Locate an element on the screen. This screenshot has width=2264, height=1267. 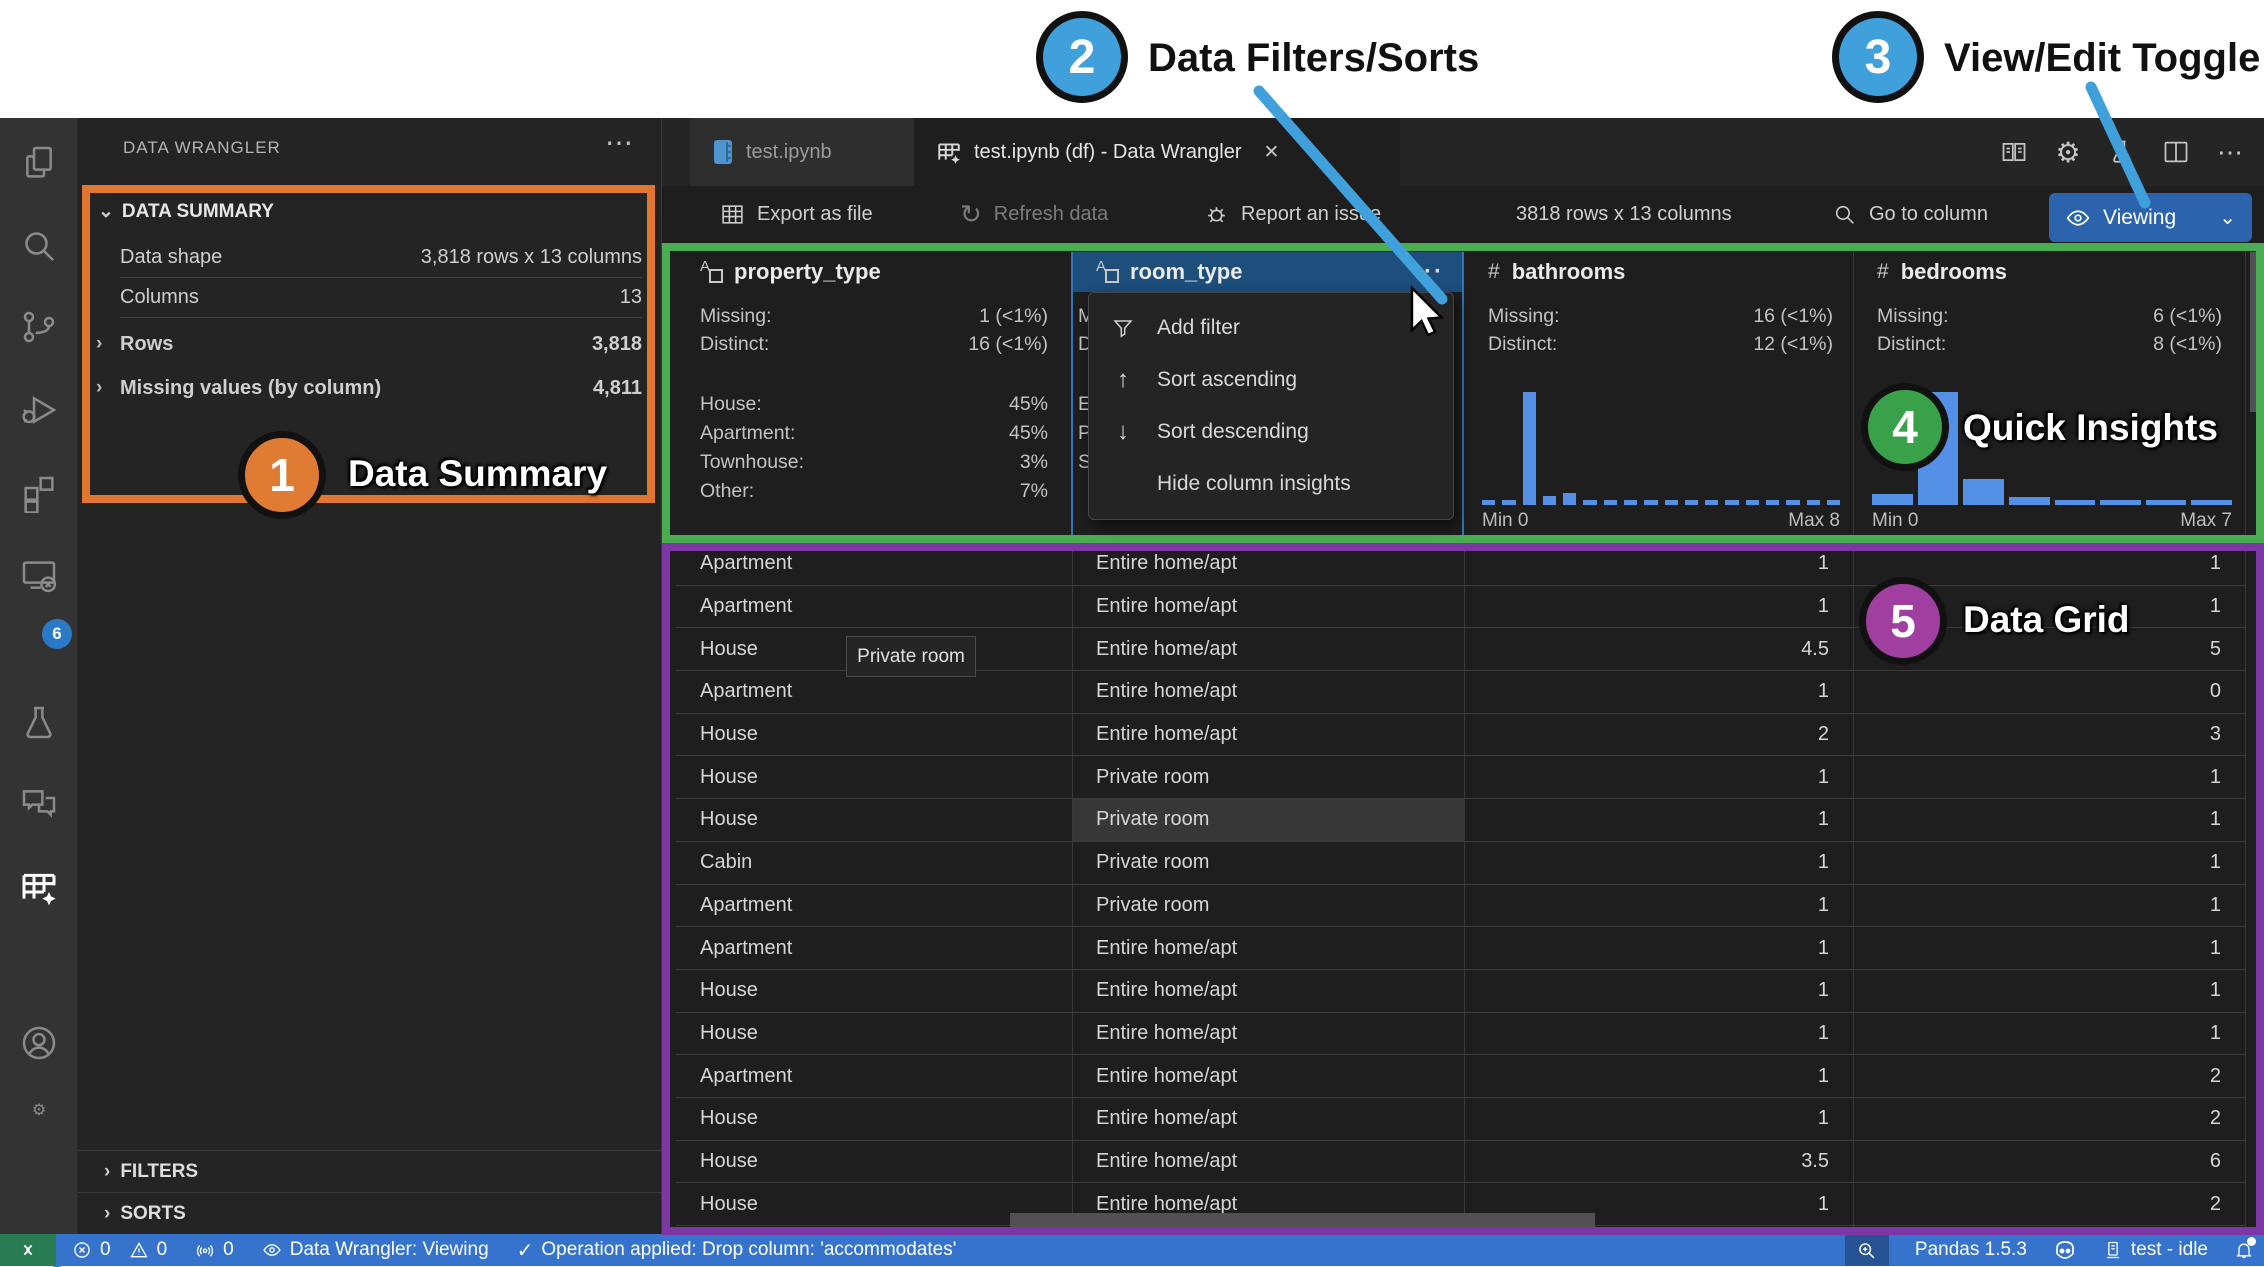
menu-item-sort-ascending: ↑ Sort ascending is located at coordinates (1271, 380).